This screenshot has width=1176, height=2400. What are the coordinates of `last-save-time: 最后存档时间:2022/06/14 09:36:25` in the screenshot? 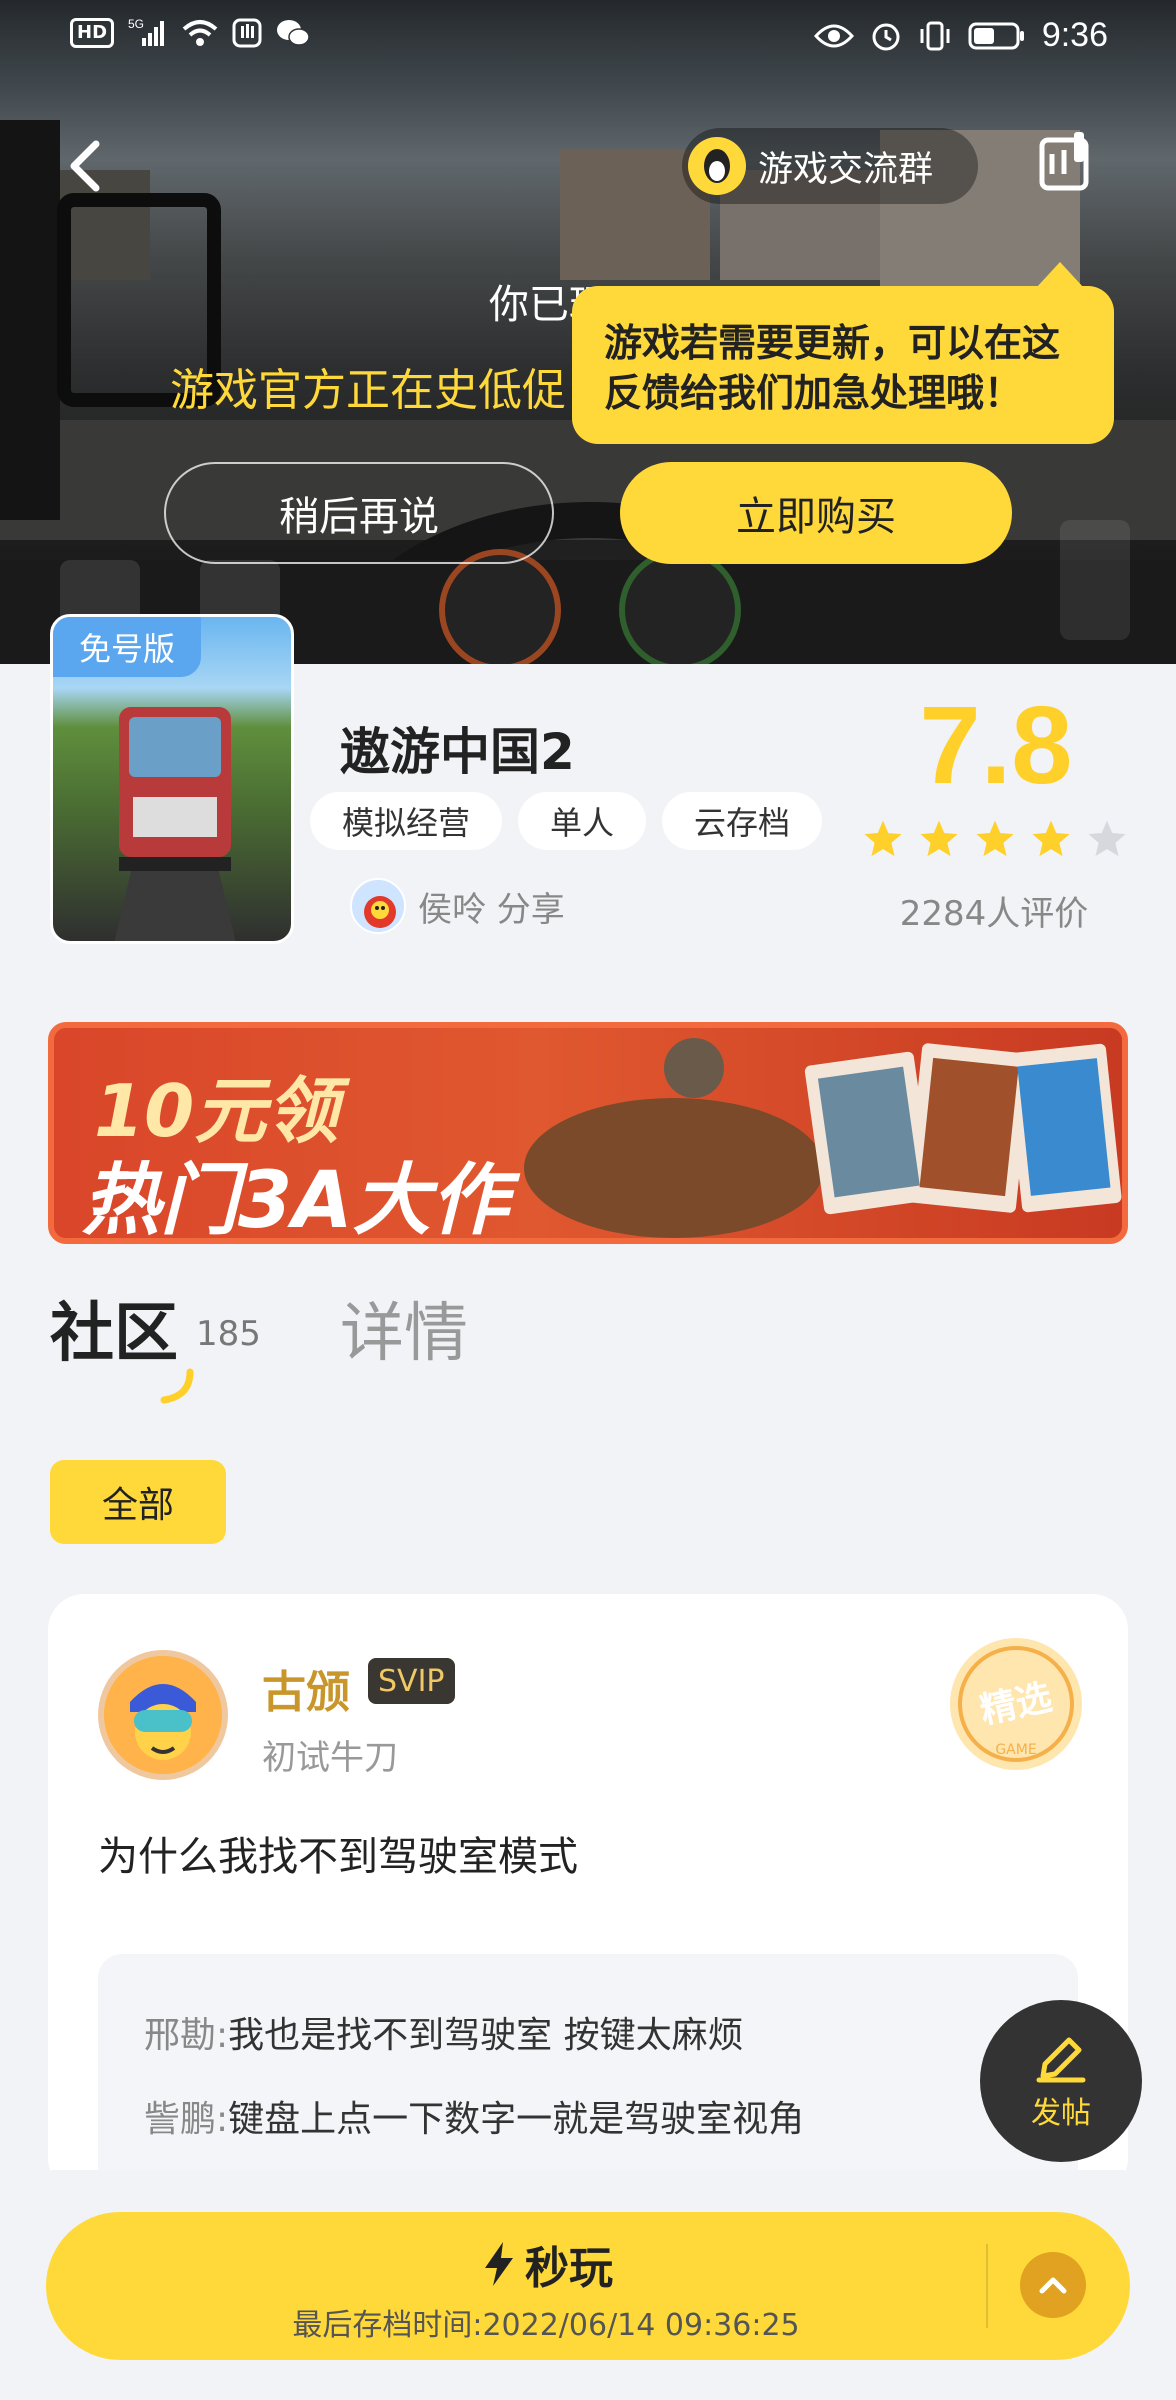 It's located at (546, 2325).